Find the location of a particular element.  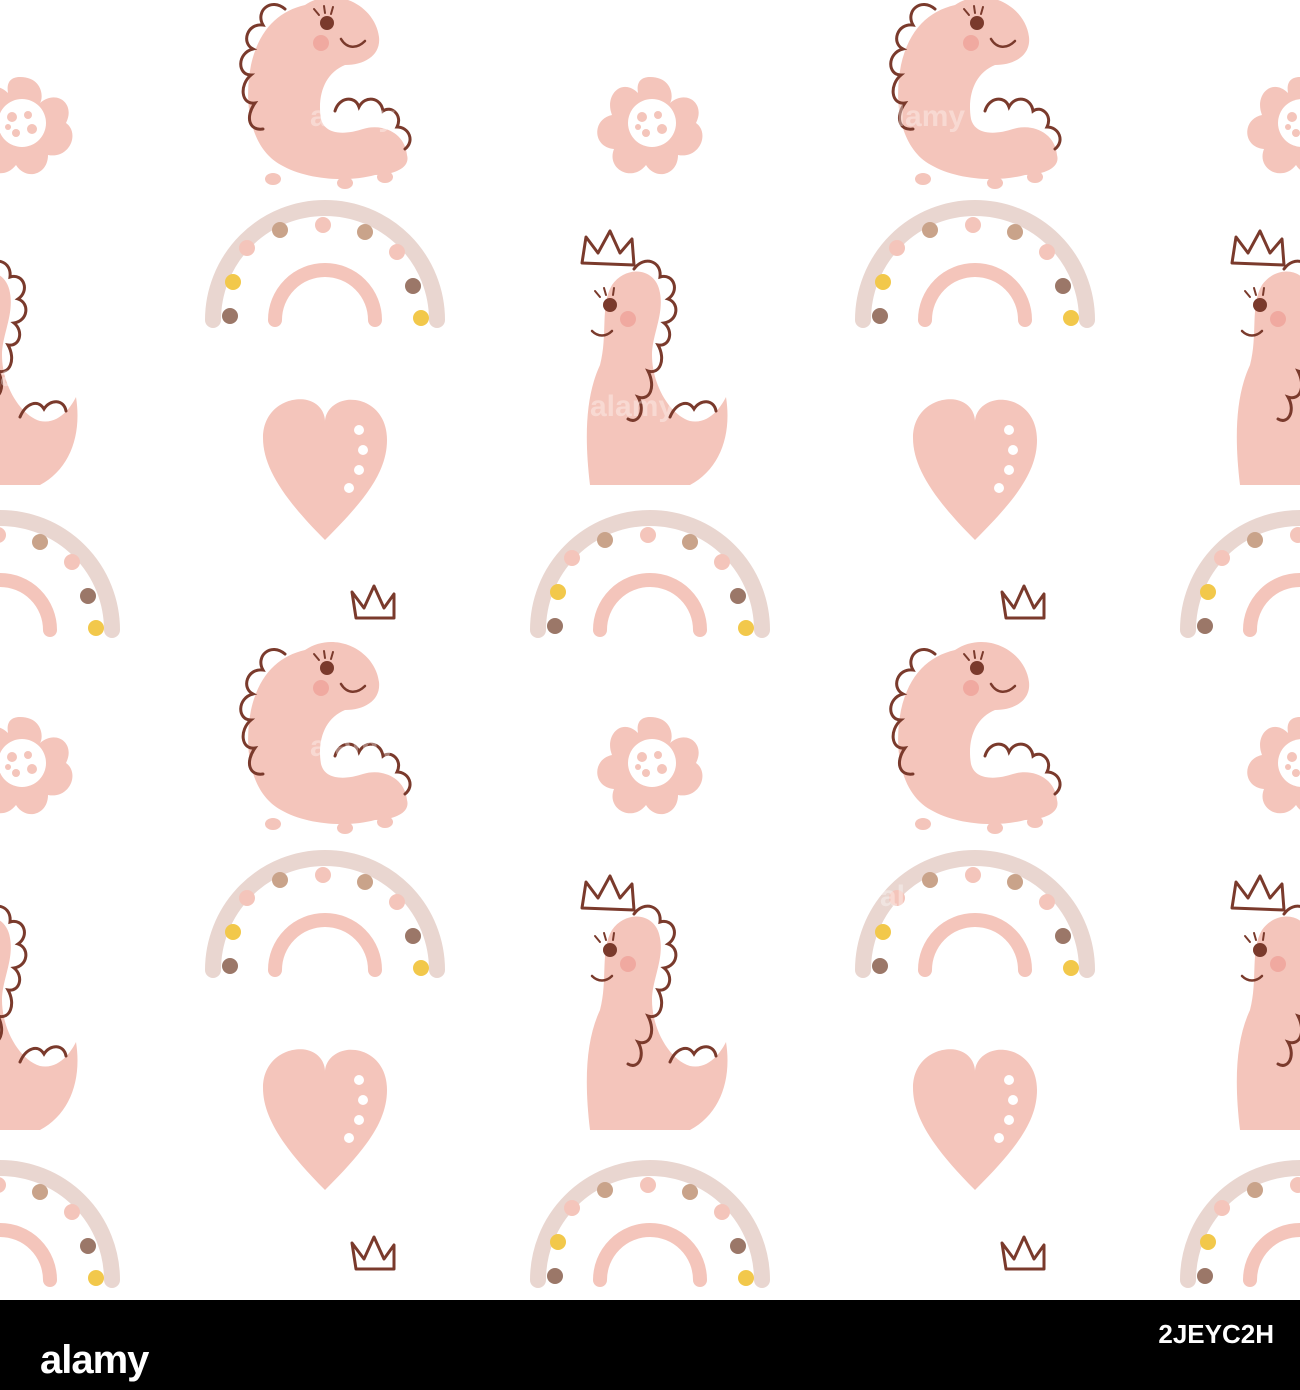

motif-group-col1-mid is located at coordinates (325, 780).